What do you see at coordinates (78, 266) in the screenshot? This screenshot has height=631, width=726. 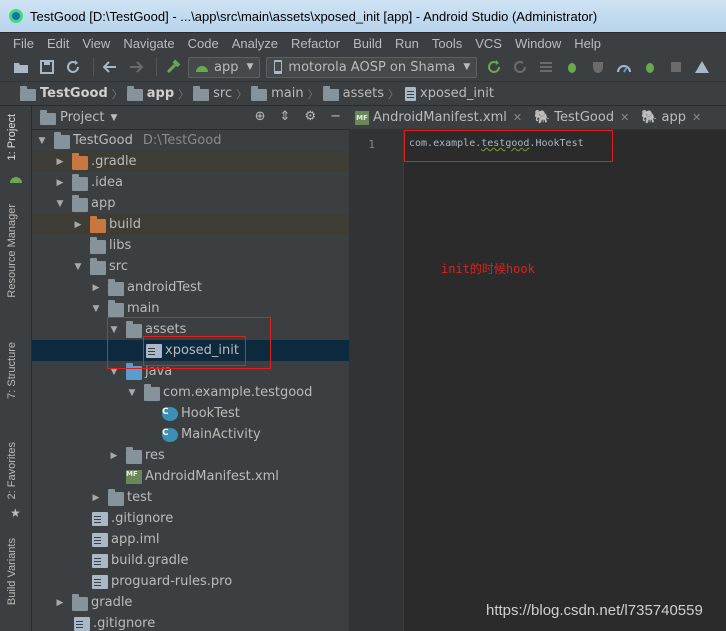 I see `expanded-arrow-icon: ▼` at bounding box center [78, 266].